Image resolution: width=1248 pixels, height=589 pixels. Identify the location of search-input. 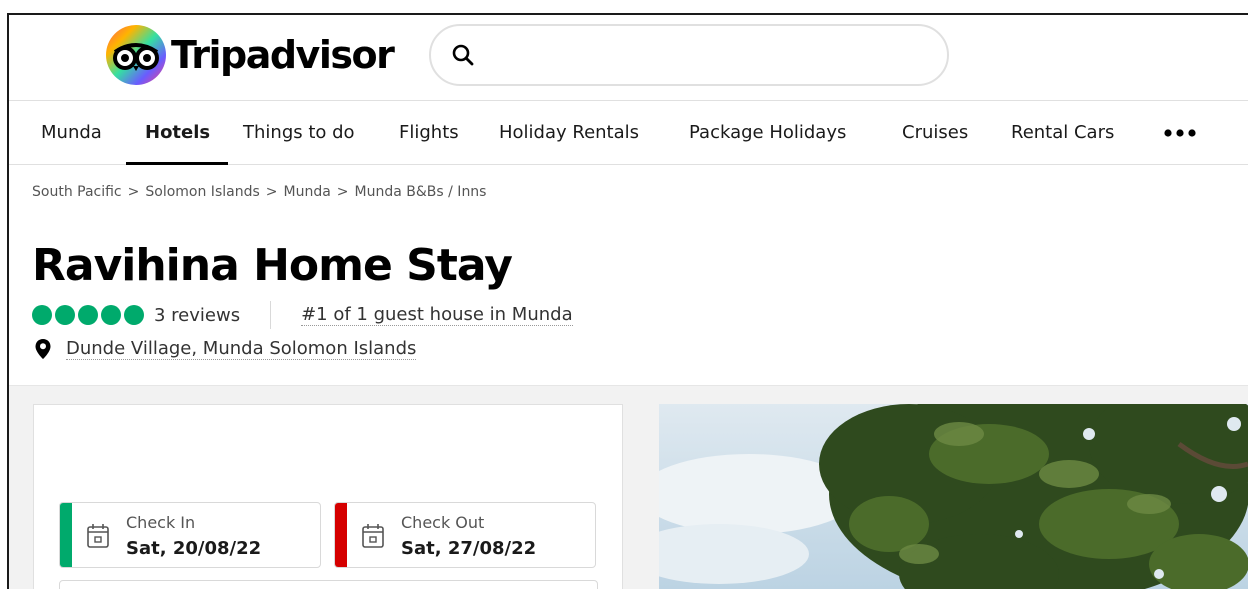
(716, 55).